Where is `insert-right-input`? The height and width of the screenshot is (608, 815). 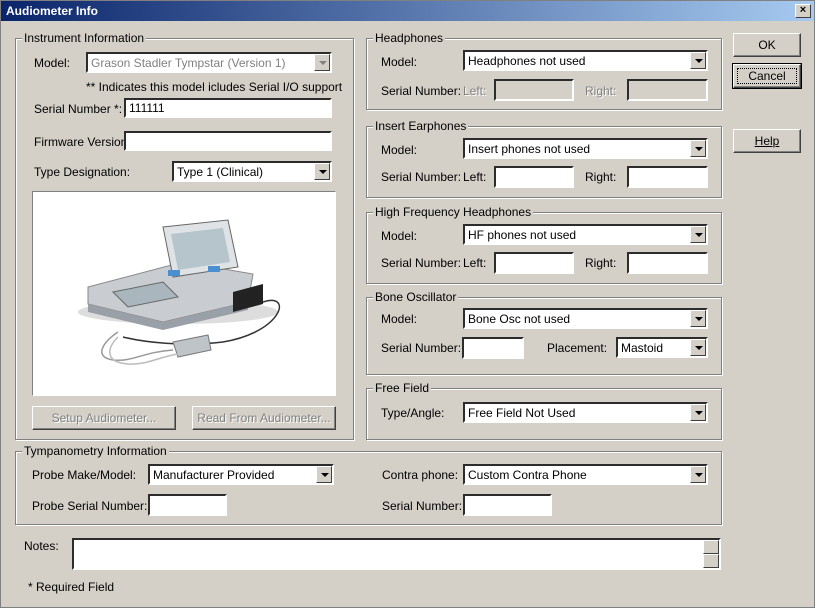 insert-right-input is located at coordinates (667, 177).